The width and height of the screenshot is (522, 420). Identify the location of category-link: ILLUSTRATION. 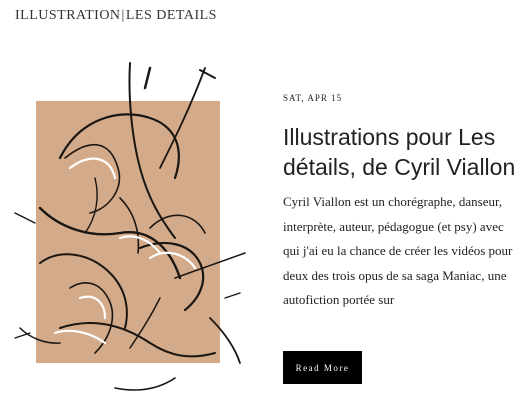
(68, 15).